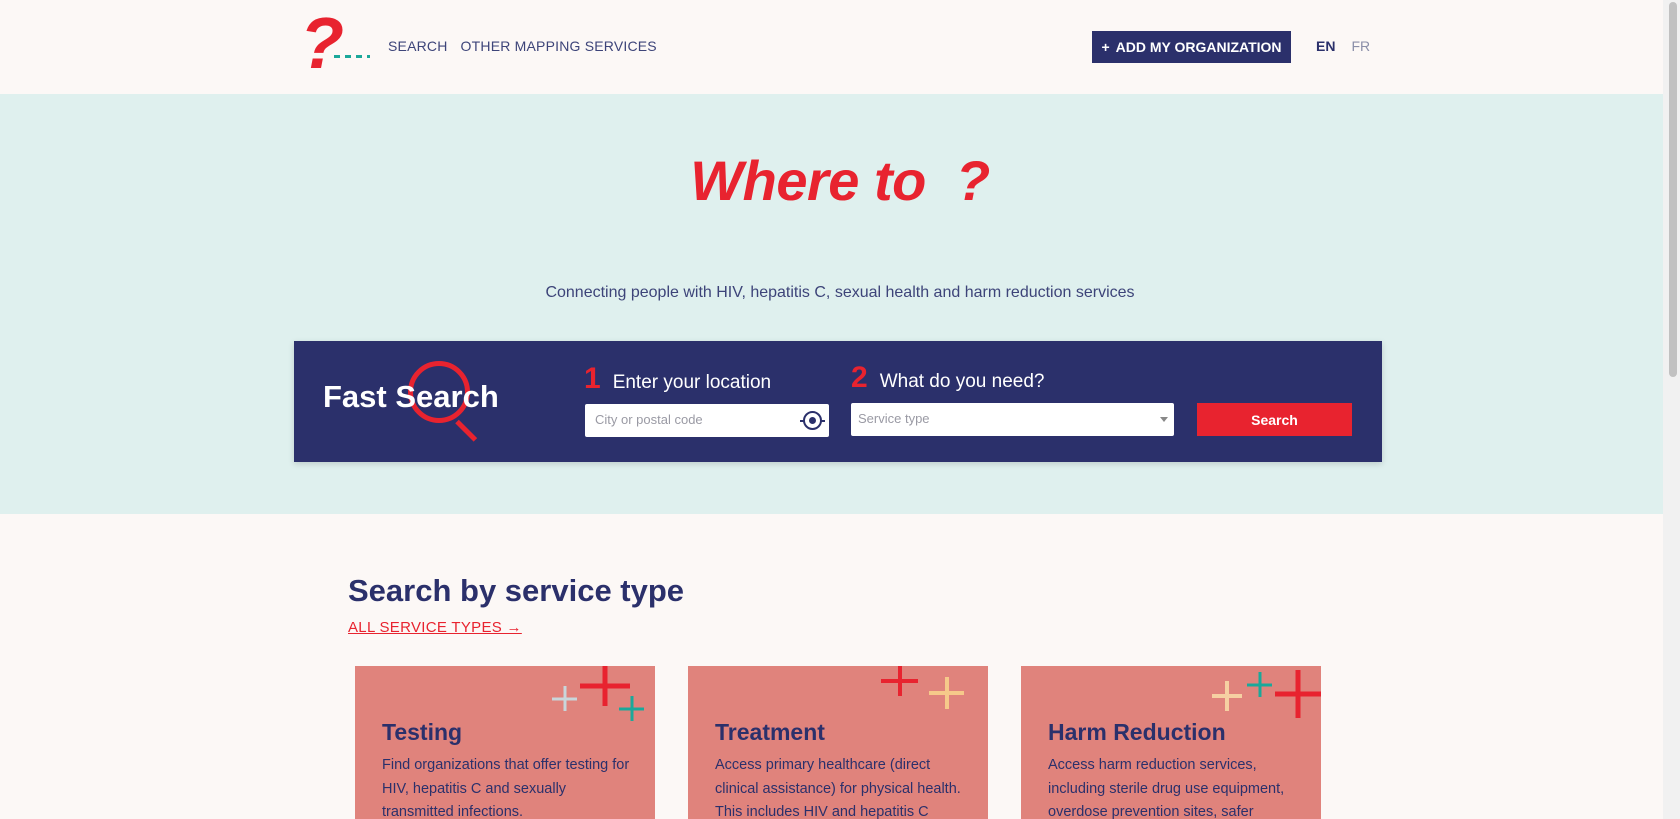 Image resolution: width=1680 pixels, height=819 pixels. I want to click on location-input, so click(685, 419).